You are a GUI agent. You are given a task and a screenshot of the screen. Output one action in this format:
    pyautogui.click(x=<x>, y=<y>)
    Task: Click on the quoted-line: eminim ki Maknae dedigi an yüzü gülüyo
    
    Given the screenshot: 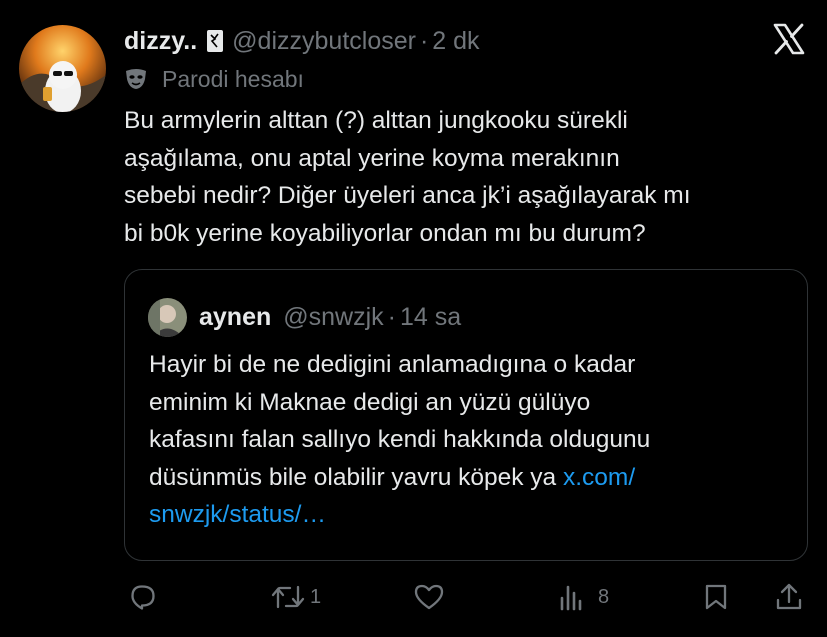 What is the action you would take?
    pyautogui.click(x=370, y=402)
    